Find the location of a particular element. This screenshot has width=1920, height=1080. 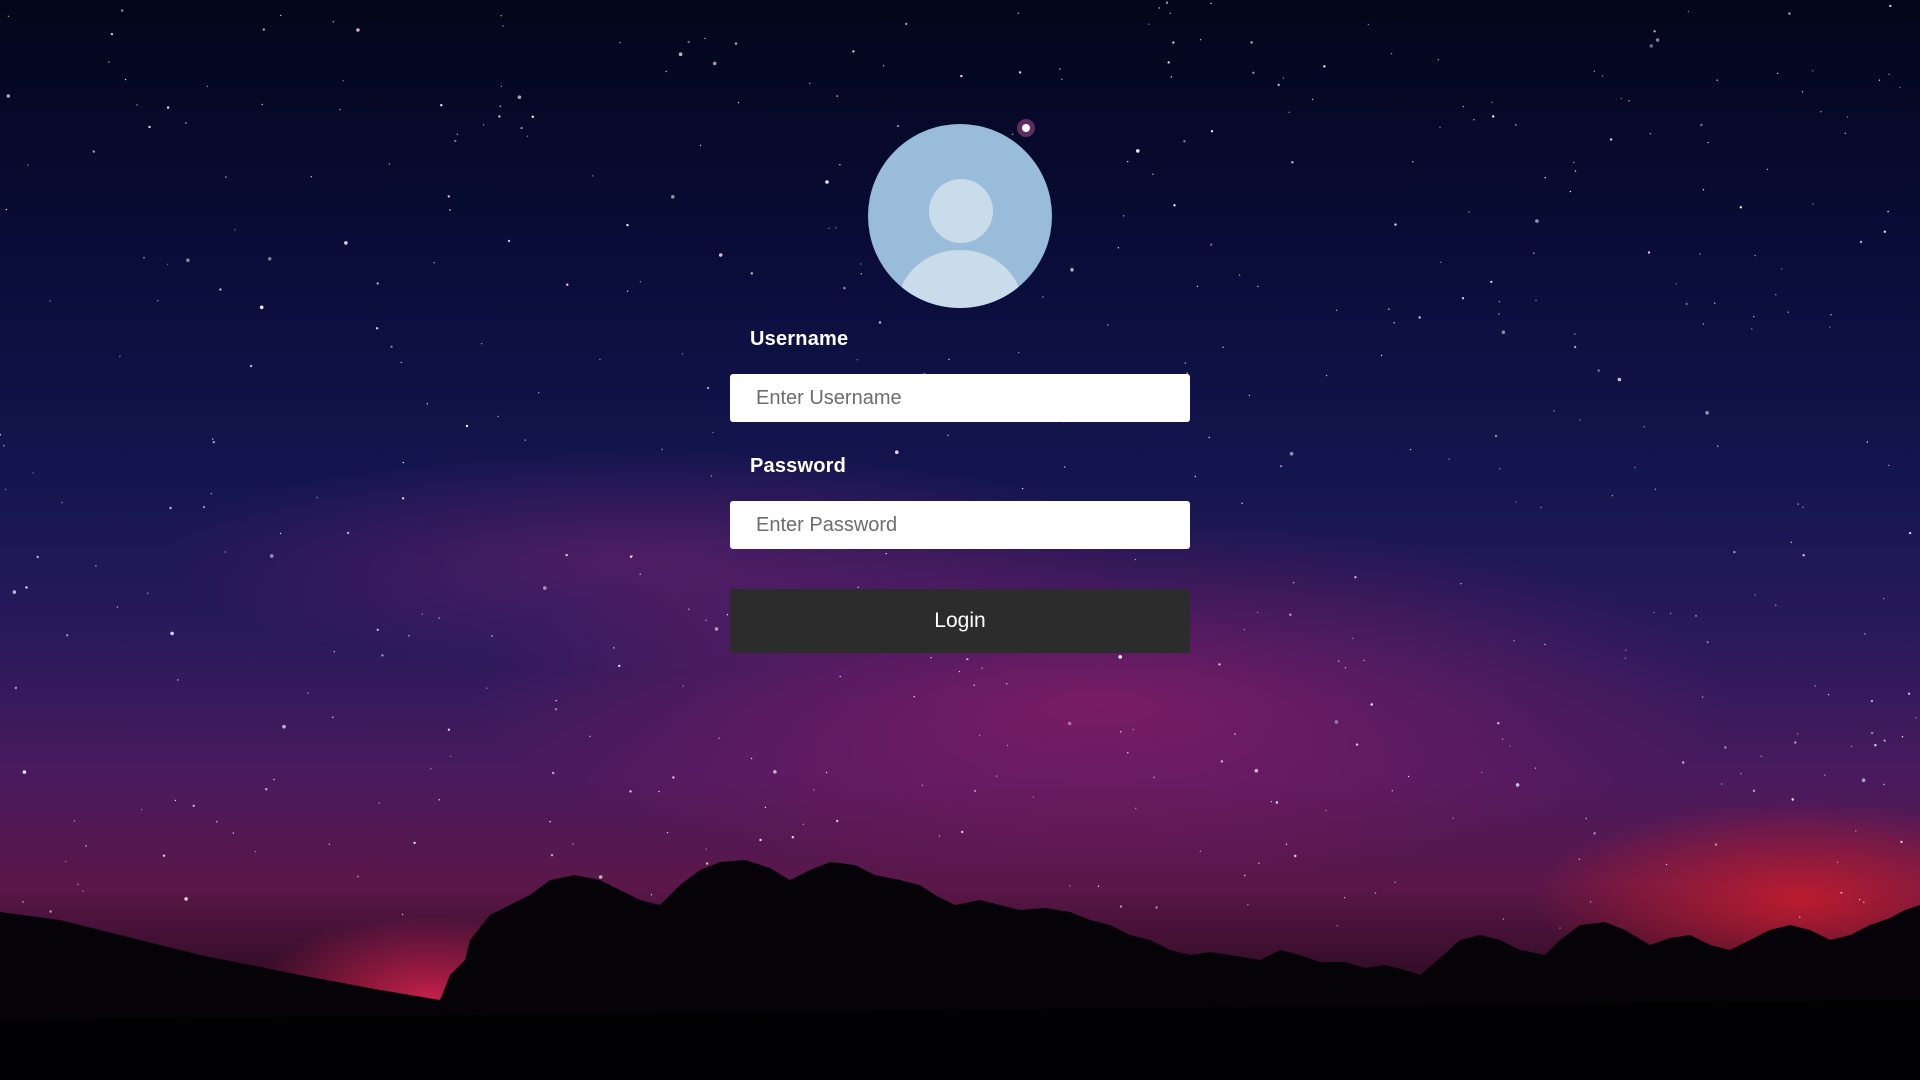

password-input is located at coordinates (960, 525).